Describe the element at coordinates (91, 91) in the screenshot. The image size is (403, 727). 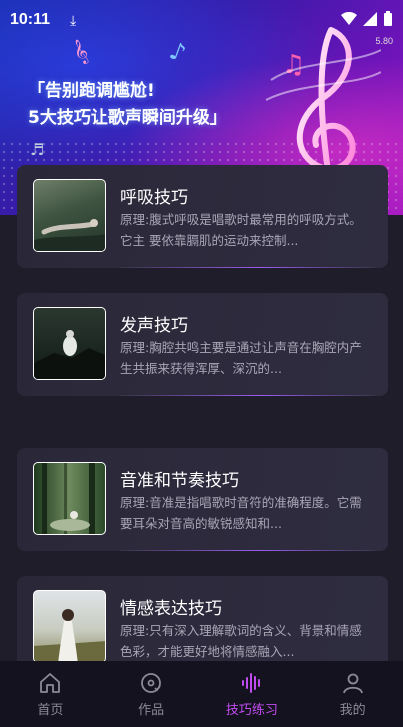
I see `banner-line-1: 「告别跑调尴尬!` at that location.